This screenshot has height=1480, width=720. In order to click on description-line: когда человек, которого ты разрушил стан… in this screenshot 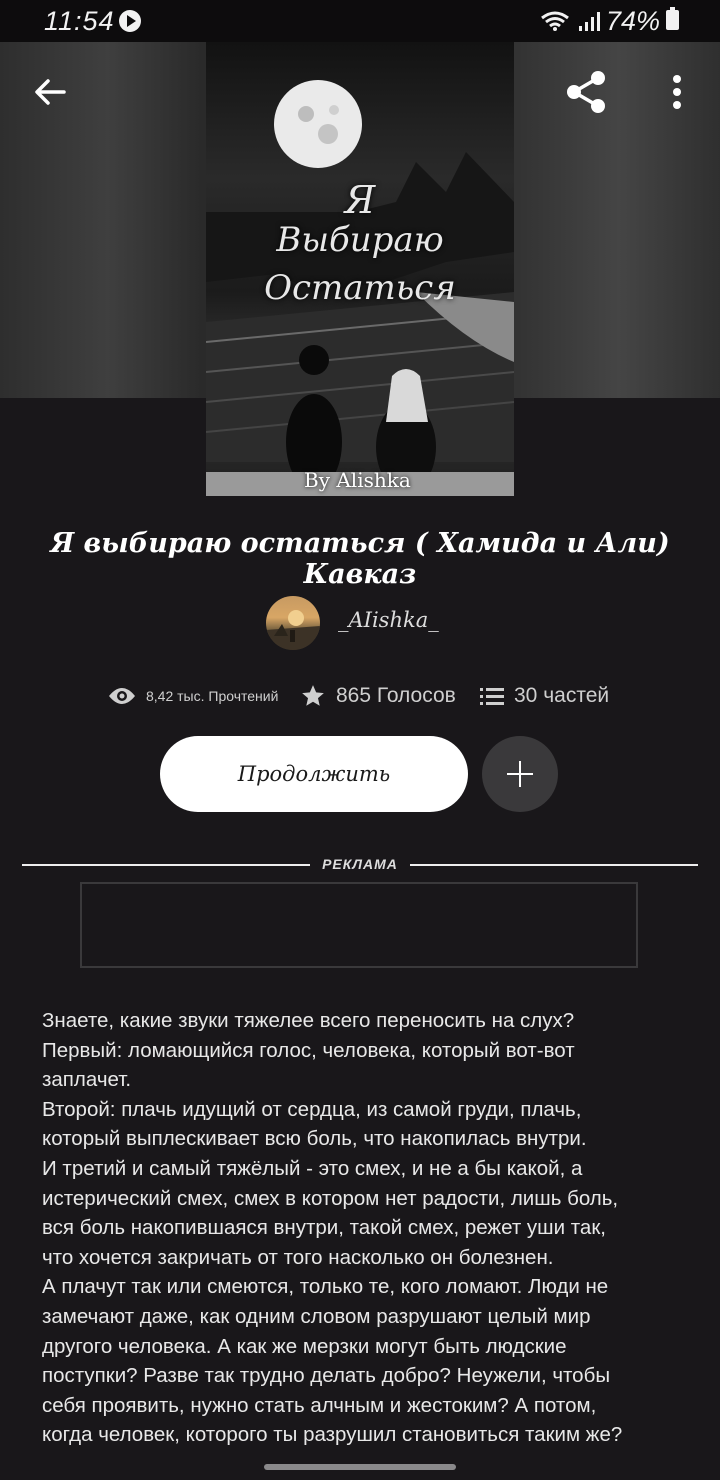, I will do `click(332, 1435)`.